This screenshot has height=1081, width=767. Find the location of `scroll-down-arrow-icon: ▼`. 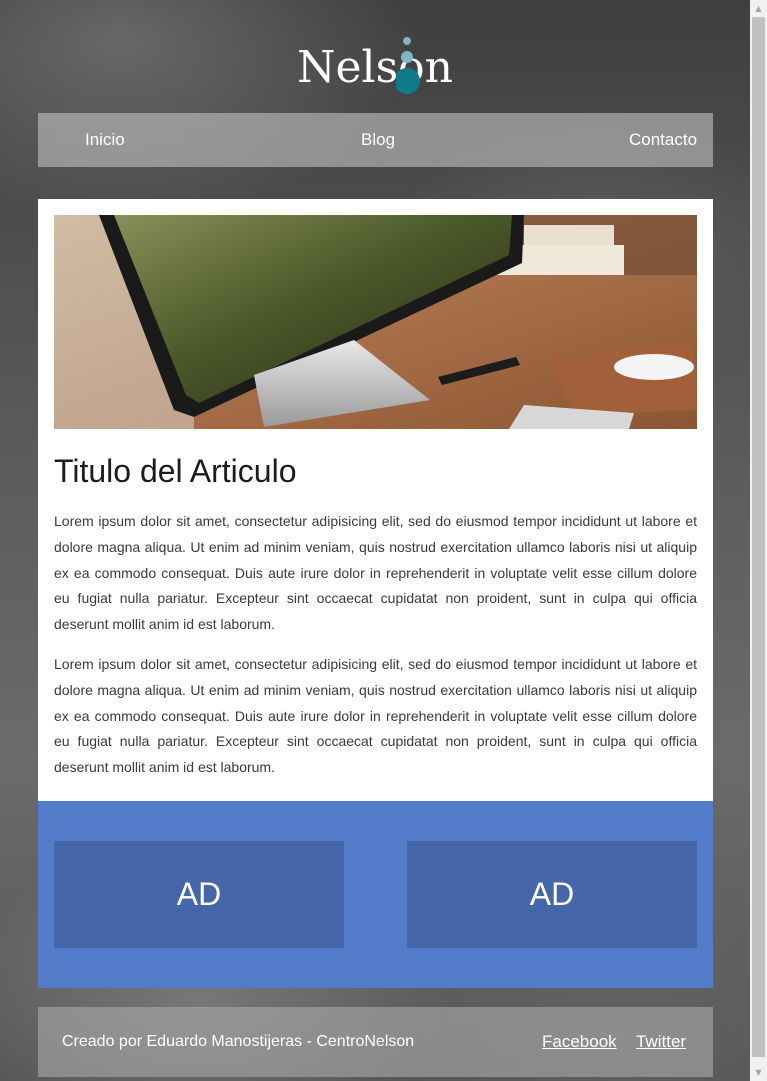

scroll-down-arrow-icon: ▼ is located at coordinates (758, 1072).